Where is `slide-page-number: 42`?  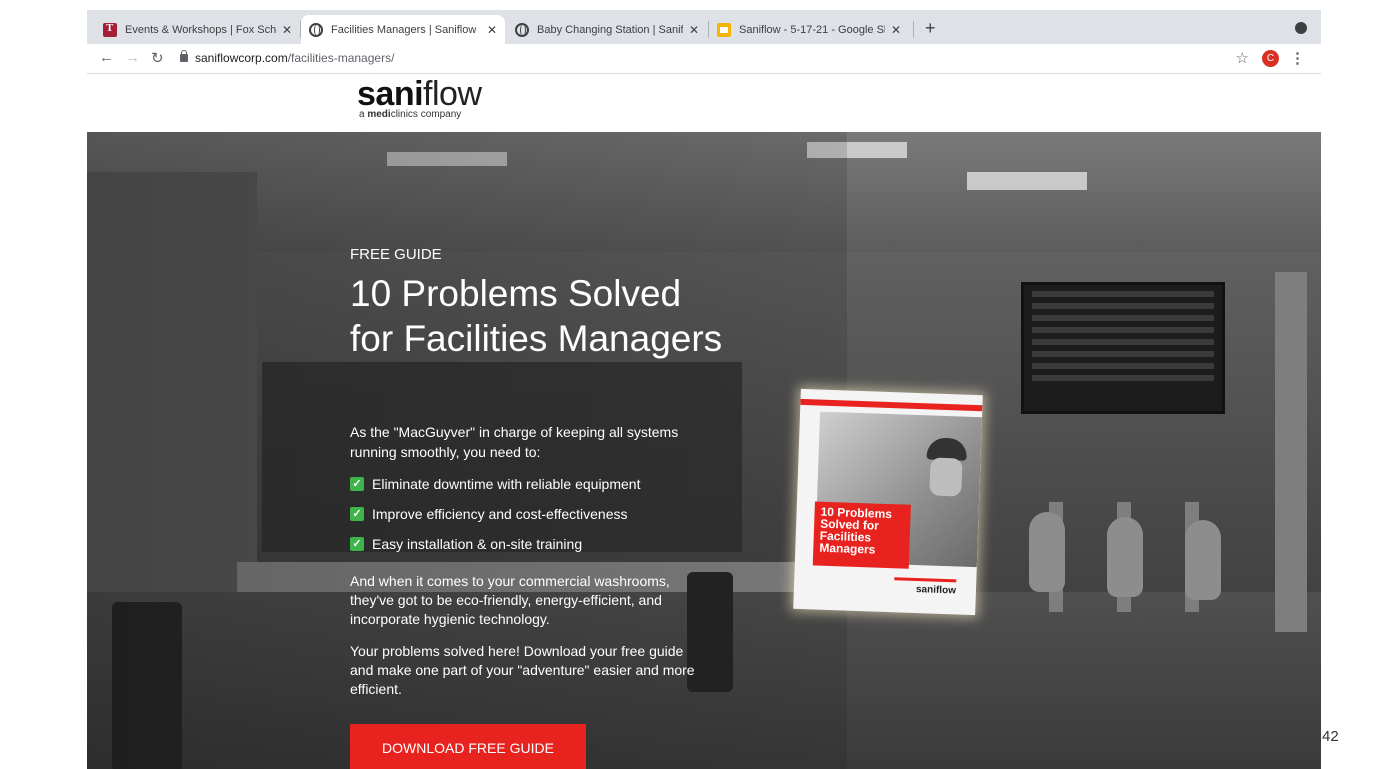 slide-page-number: 42 is located at coordinates (1330, 736).